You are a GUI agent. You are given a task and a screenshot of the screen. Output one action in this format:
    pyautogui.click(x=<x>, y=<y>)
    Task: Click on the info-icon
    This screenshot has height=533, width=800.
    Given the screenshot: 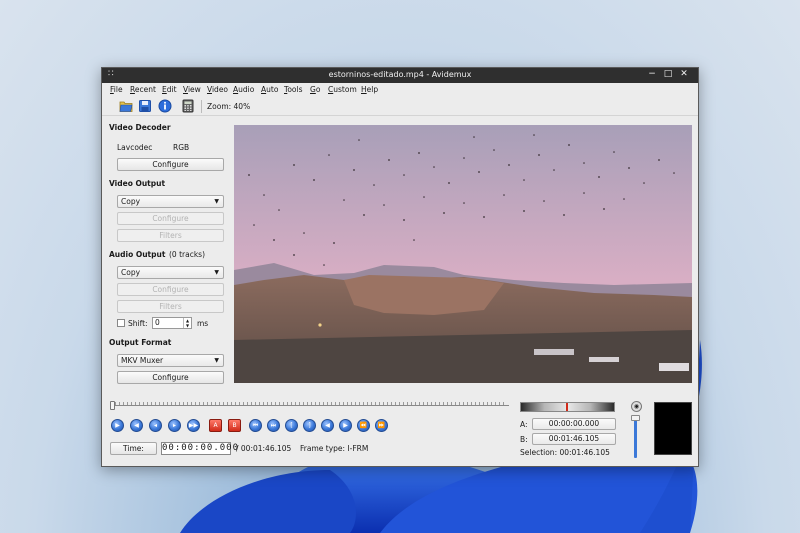 What is the action you would take?
    pyautogui.click(x=165, y=106)
    